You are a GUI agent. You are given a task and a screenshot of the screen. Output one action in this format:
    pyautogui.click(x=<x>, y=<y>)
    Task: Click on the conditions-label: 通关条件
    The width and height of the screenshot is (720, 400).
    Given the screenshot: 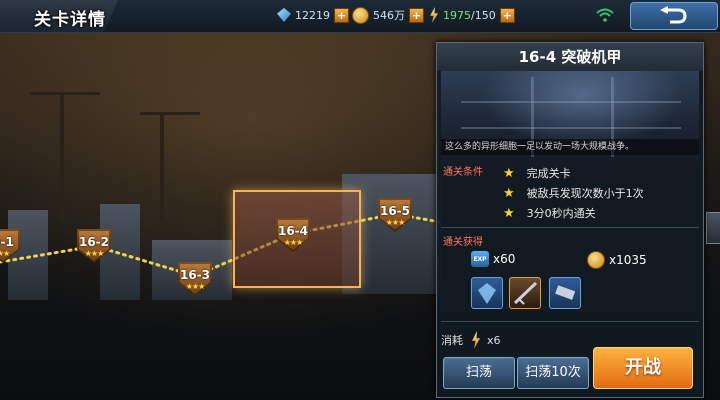 What is the action you would take?
    pyautogui.click(x=463, y=172)
    